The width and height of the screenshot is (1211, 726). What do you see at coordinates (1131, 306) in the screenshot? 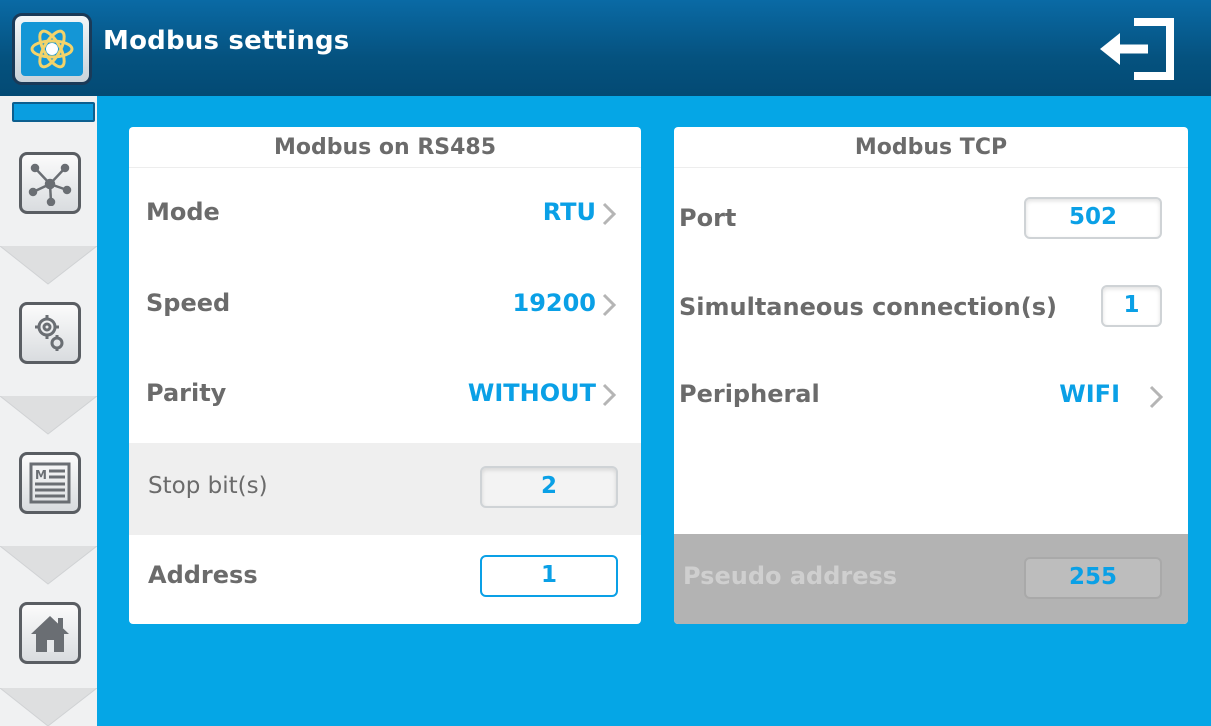
I see `connections-field: 1` at bounding box center [1131, 306].